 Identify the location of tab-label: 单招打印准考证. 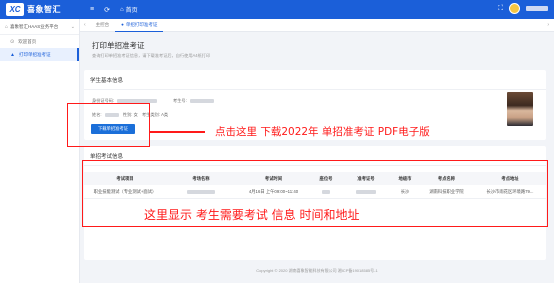
(141, 24).